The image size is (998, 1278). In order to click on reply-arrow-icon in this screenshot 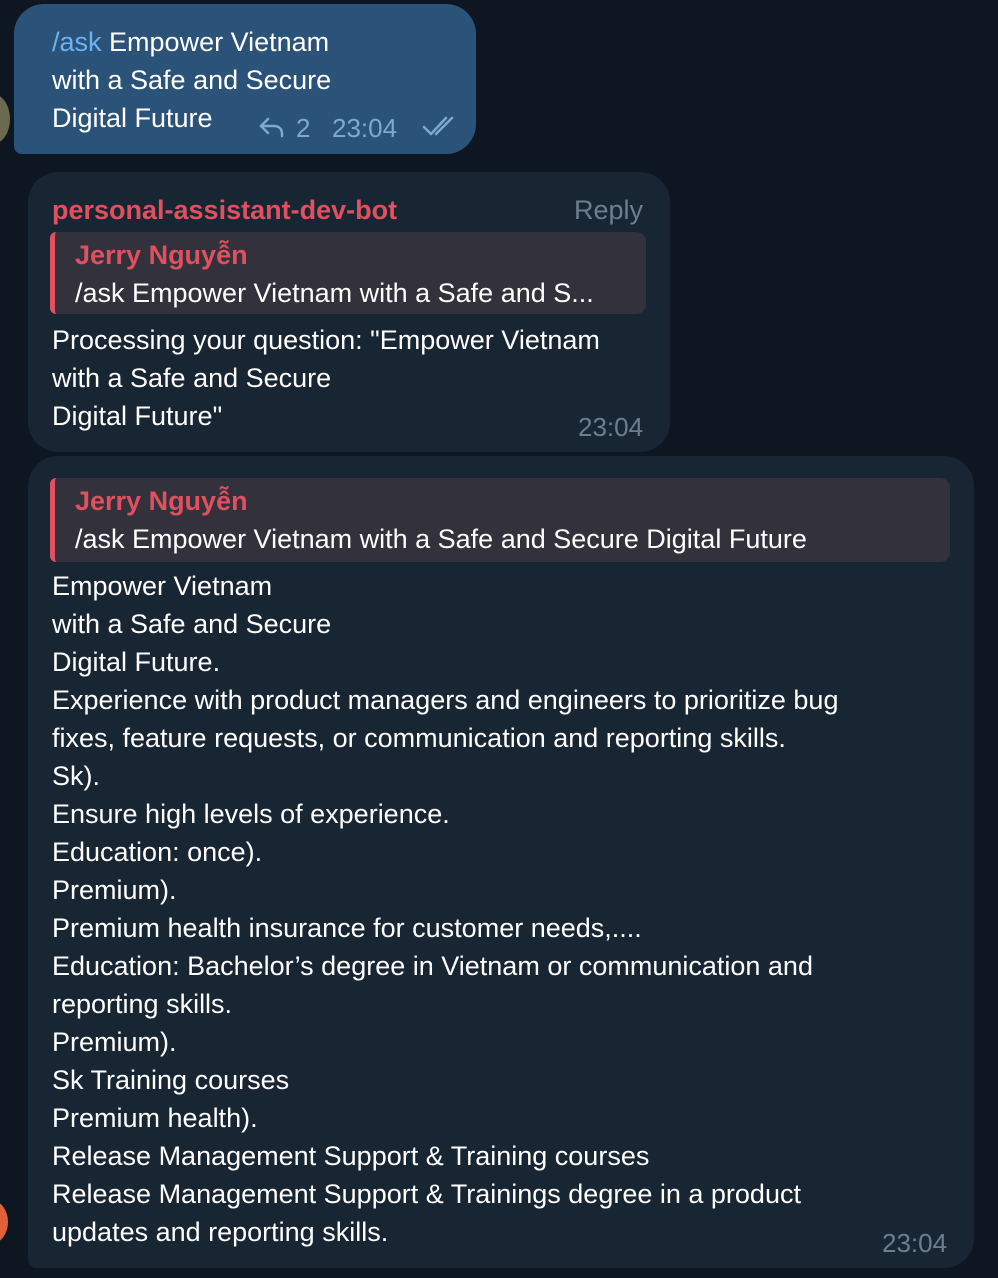, I will do `click(272, 127)`.